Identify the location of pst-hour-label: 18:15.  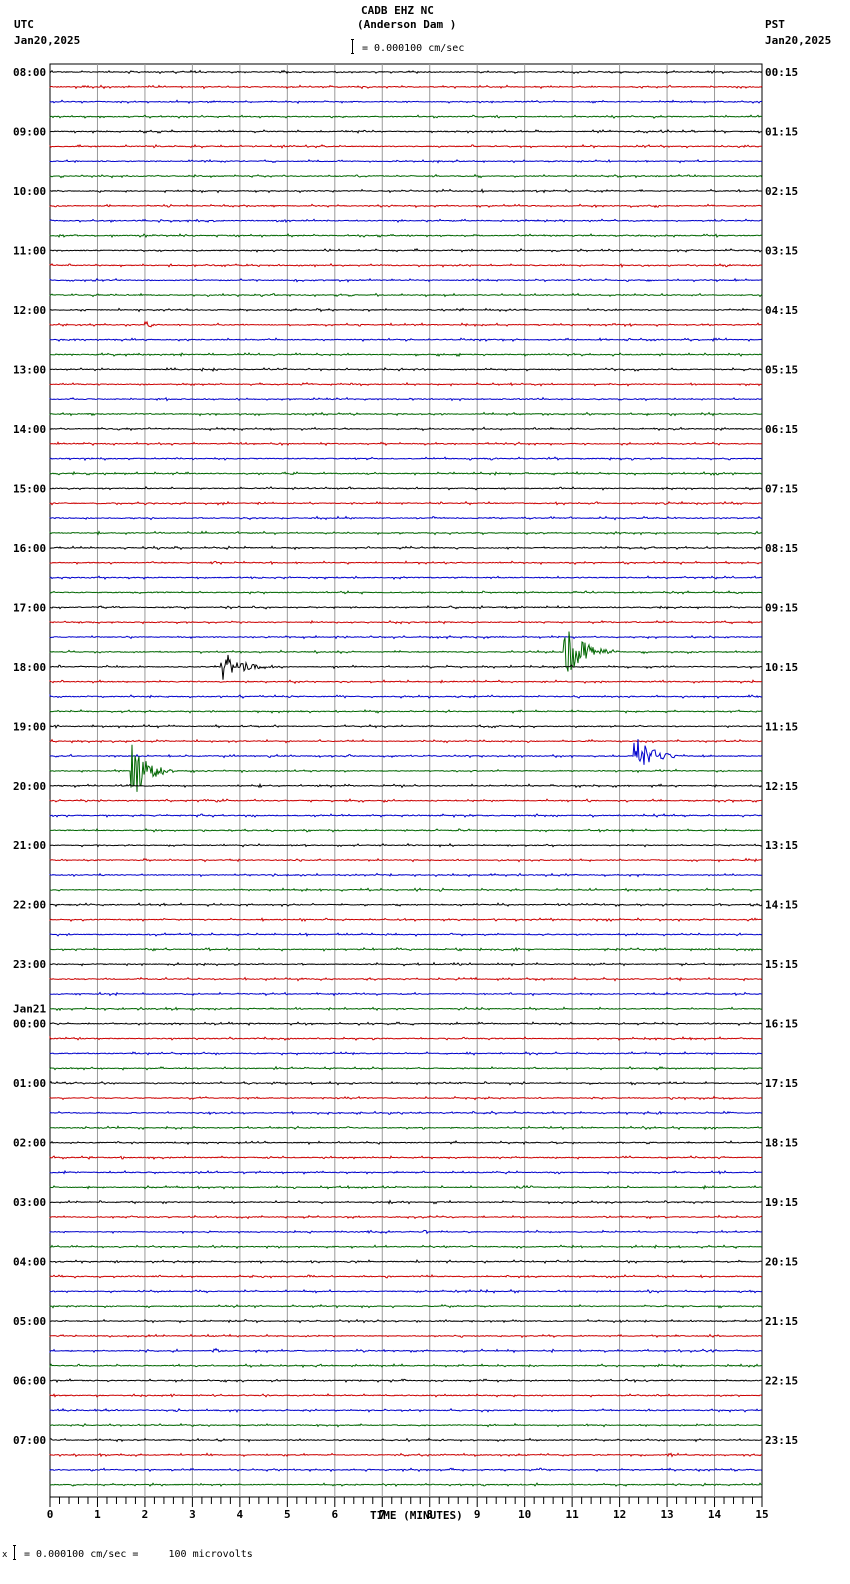
(781, 1143).